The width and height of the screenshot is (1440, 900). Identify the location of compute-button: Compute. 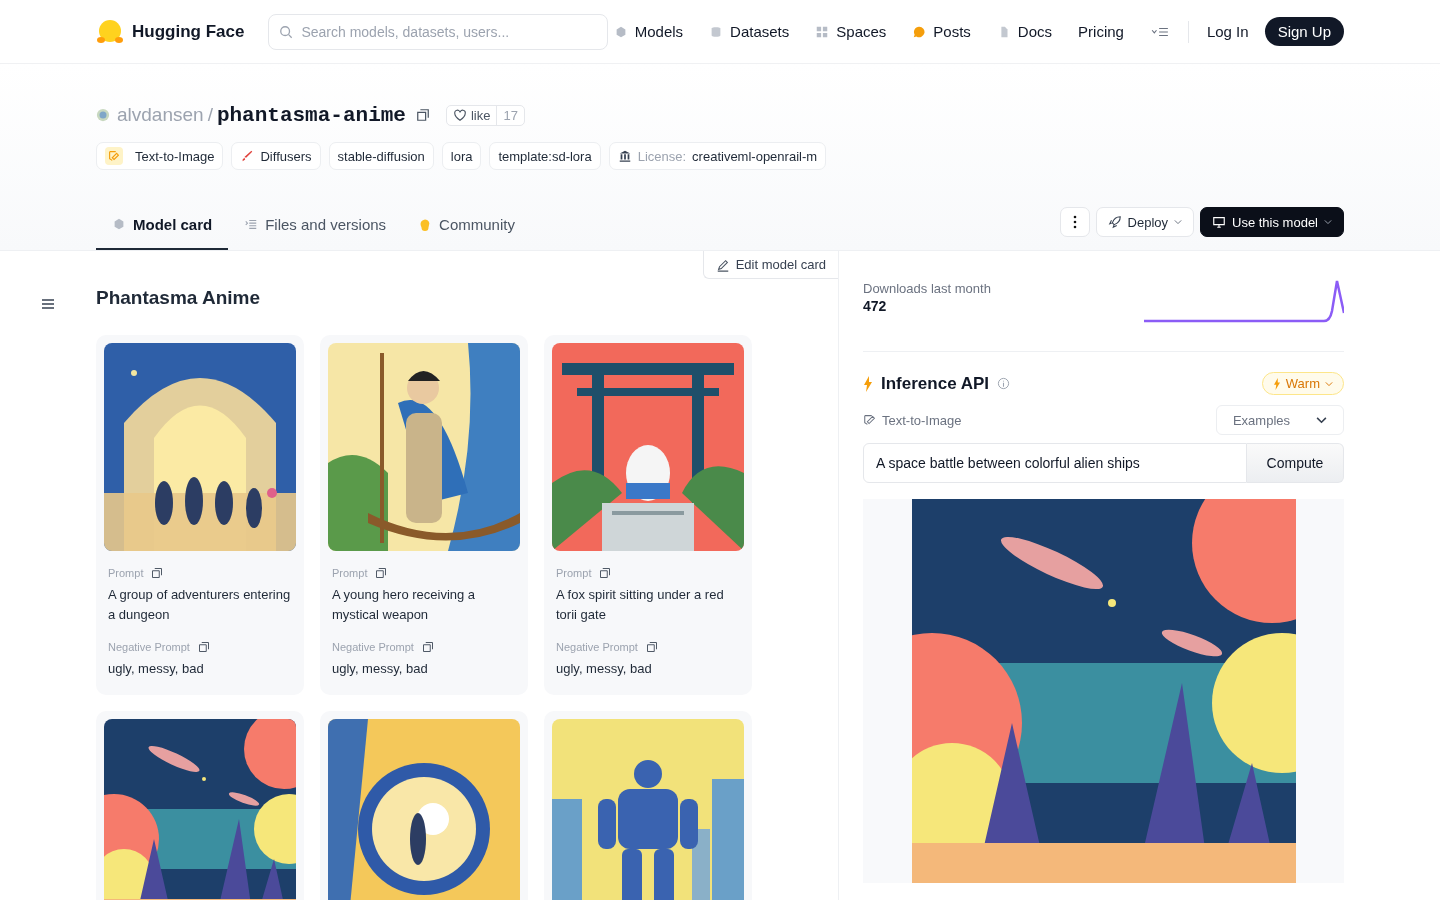
(1295, 463).